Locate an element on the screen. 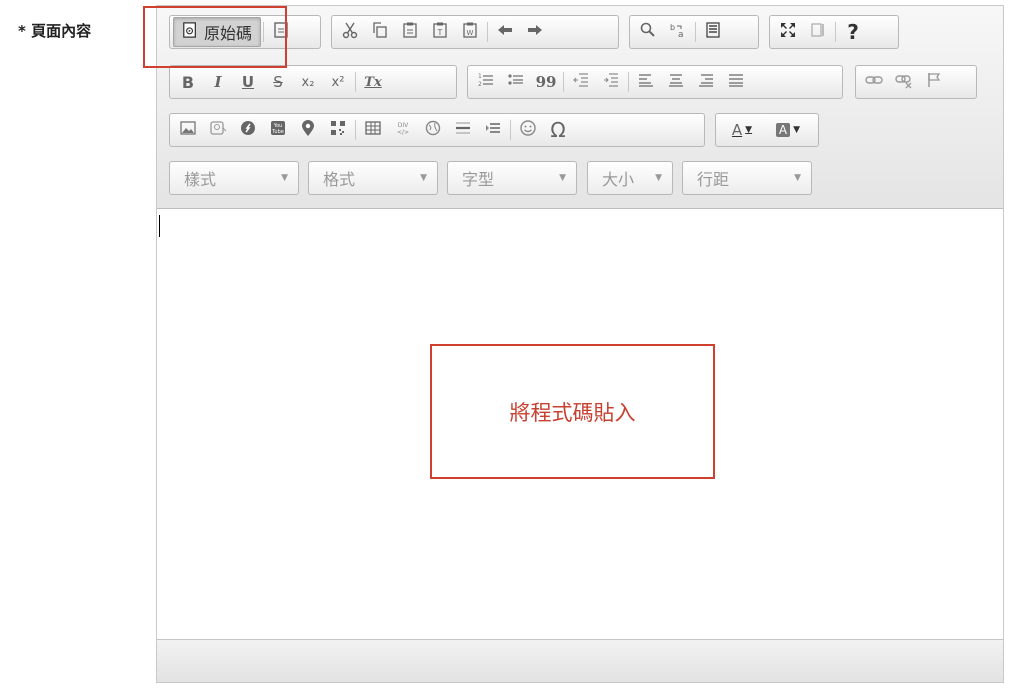 The width and height of the screenshot is (1024, 688). redo-icon is located at coordinates (535, 32).